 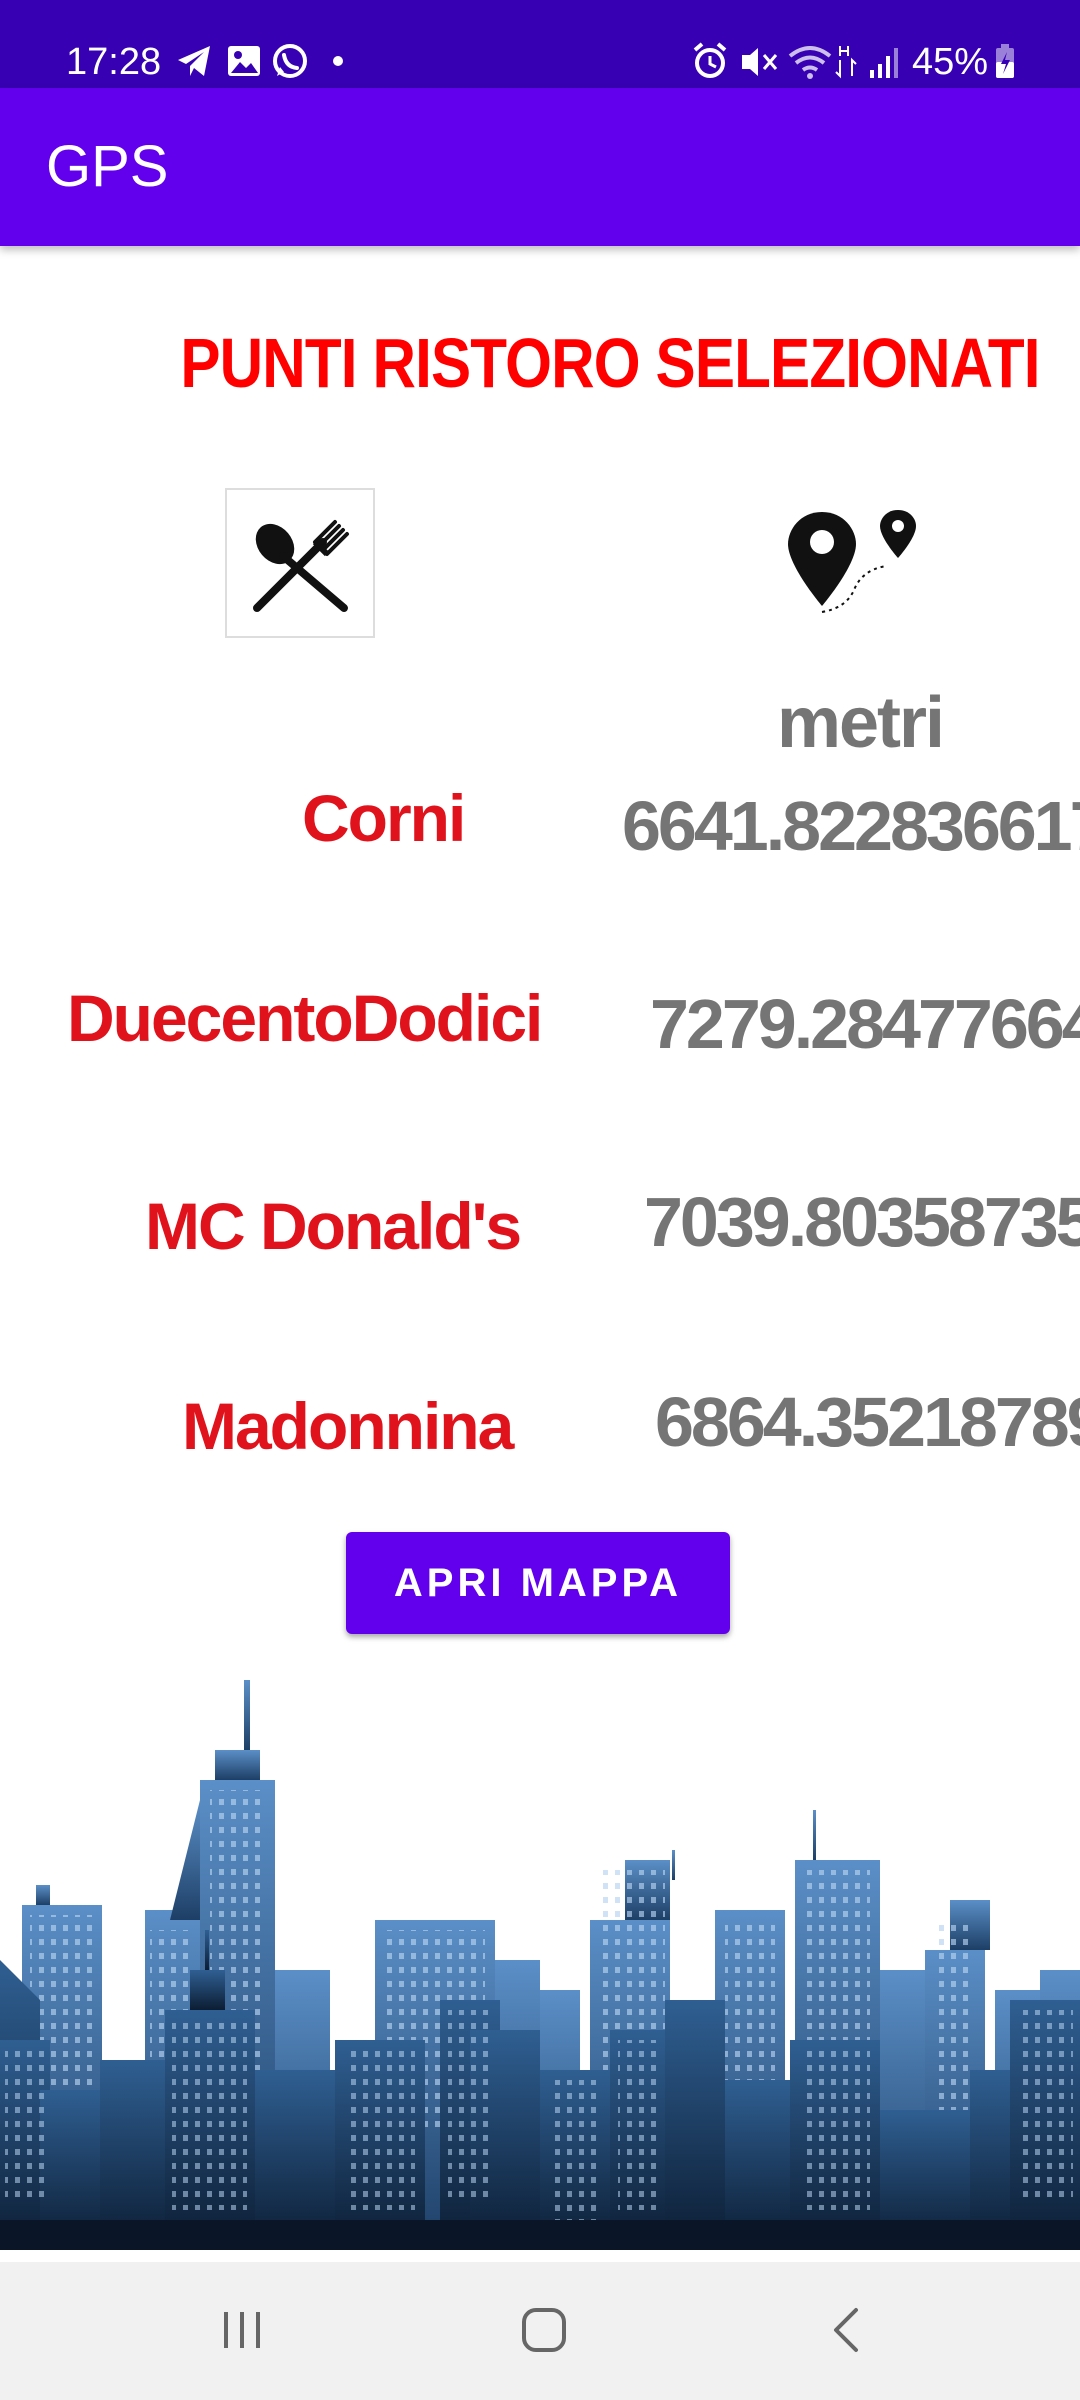 I want to click on place-distance: 6864.352187892954, so click(x=867, y=1422).